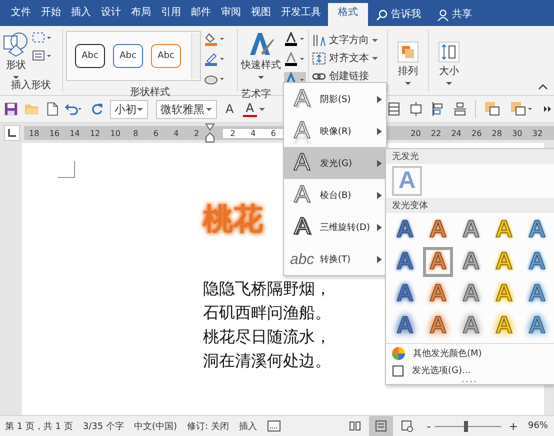 The height and width of the screenshot is (436, 554). I want to click on ruler-number: 10, so click(115, 133).